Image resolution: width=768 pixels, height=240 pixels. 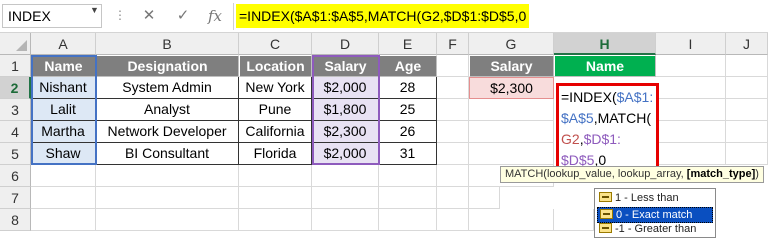 I want to click on dropdown-item-less-than: 1 - Less than, so click(x=655, y=199).